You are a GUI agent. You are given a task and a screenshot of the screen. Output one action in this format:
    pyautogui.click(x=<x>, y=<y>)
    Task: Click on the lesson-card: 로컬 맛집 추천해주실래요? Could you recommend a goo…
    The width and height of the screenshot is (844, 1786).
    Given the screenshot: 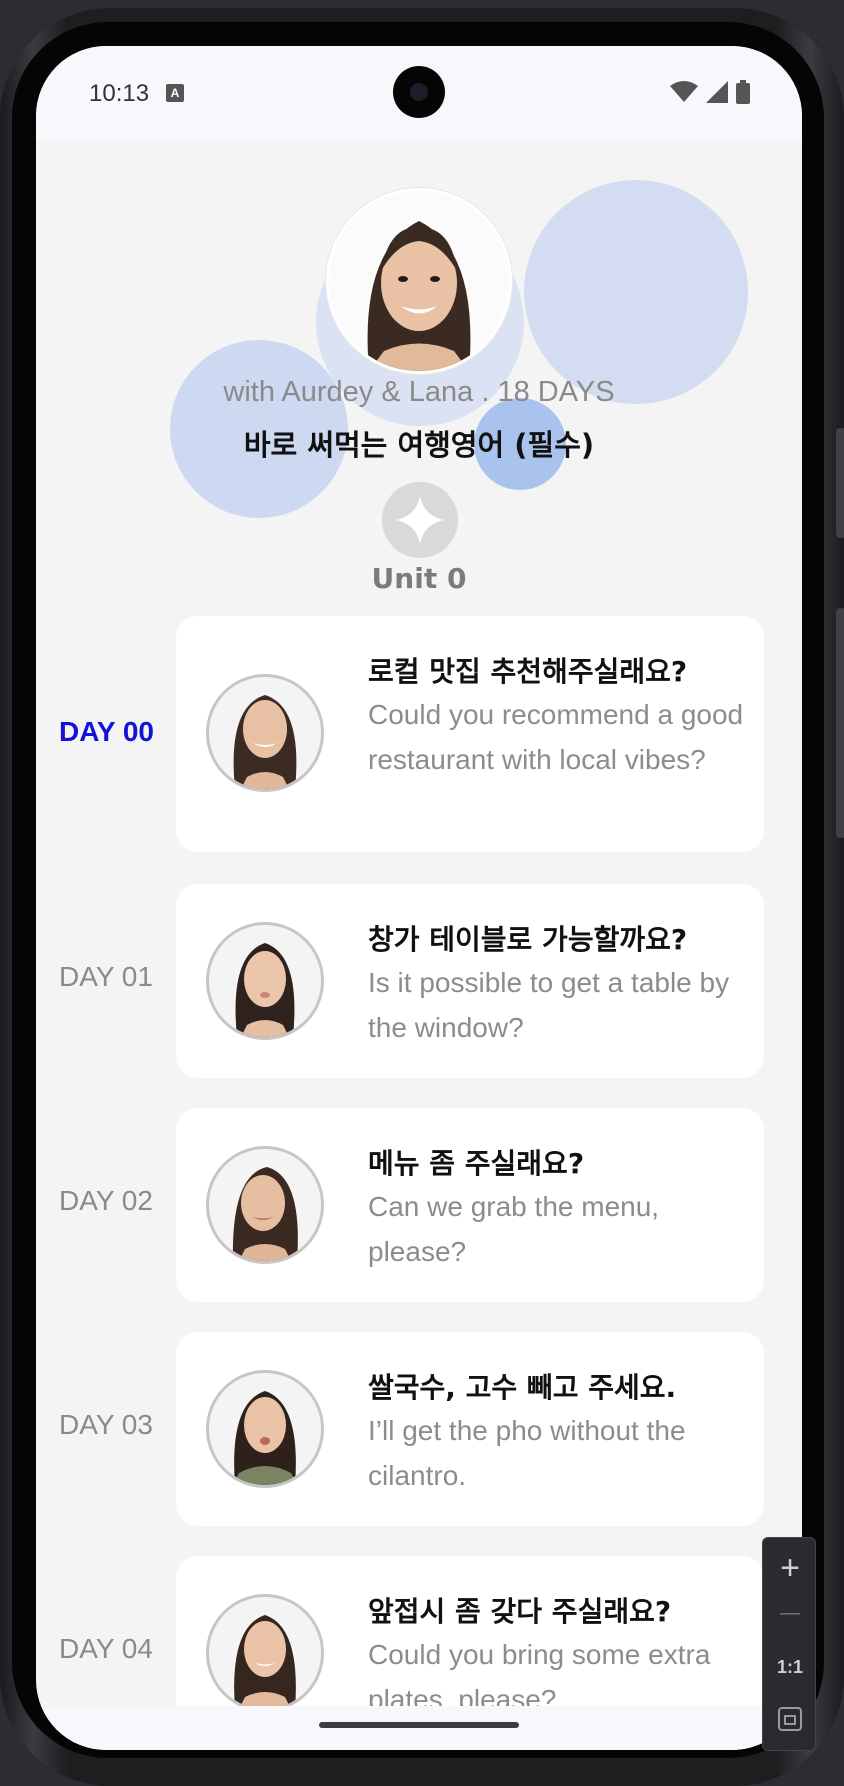 What is the action you would take?
    pyautogui.click(x=470, y=734)
    